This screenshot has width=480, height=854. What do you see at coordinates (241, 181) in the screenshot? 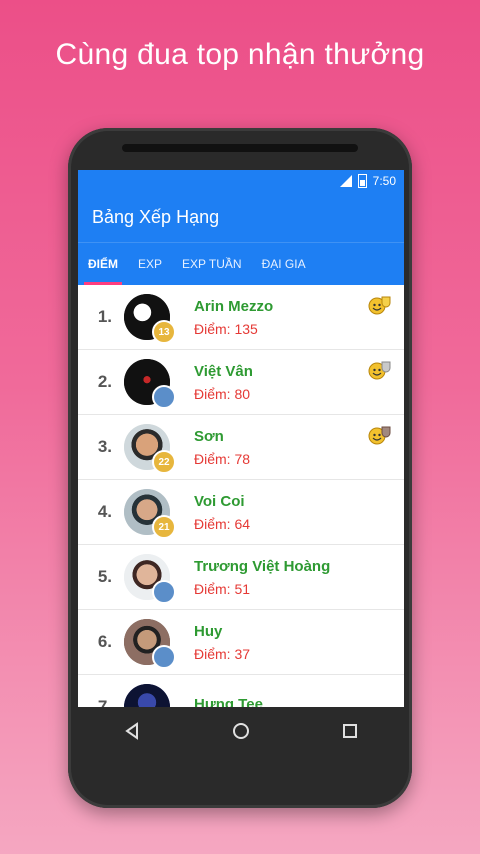
I see `status-bar: 7:50` at bounding box center [241, 181].